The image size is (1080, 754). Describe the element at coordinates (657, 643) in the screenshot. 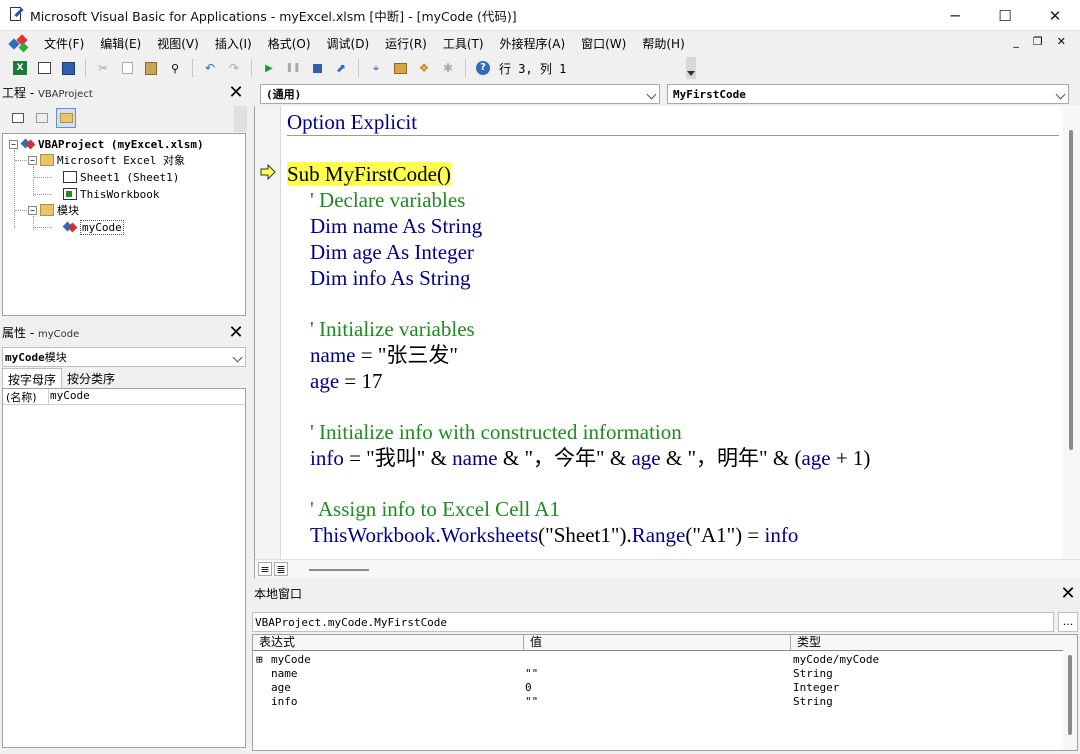

I see `column-value: 值` at that location.